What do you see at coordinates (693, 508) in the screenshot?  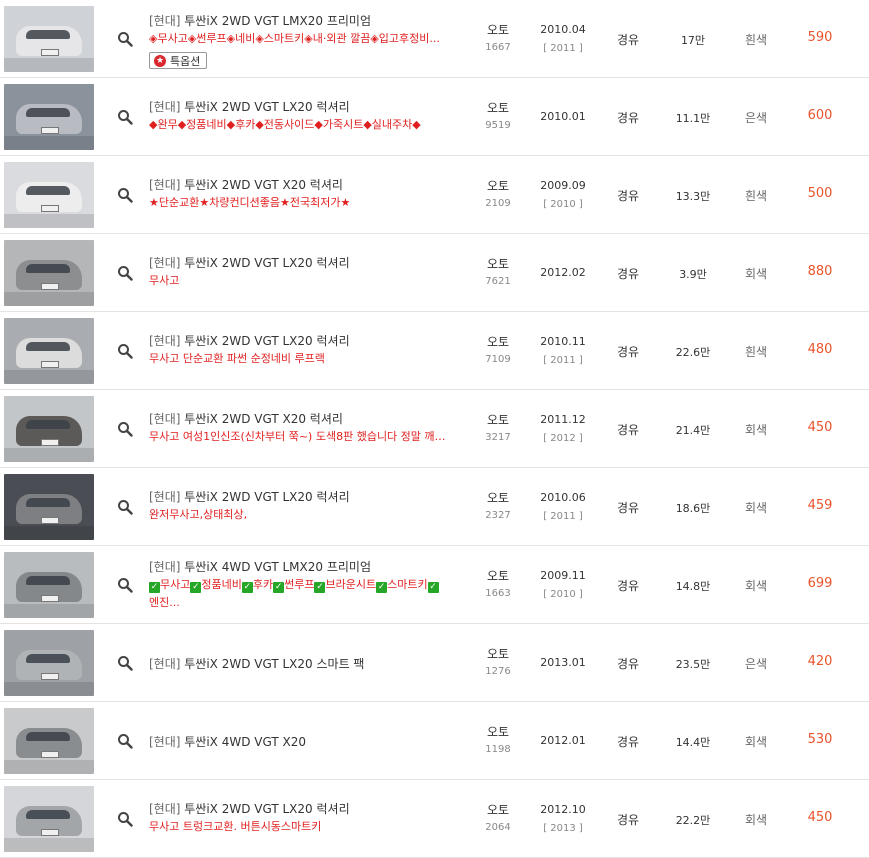 I see `mileage: 18.6만` at bounding box center [693, 508].